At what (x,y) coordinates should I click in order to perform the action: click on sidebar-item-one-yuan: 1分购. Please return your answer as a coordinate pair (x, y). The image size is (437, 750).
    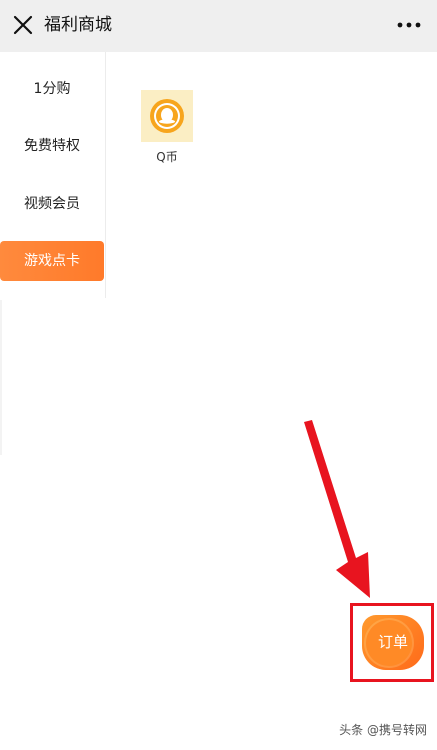
    Looking at the image, I should click on (52, 89).